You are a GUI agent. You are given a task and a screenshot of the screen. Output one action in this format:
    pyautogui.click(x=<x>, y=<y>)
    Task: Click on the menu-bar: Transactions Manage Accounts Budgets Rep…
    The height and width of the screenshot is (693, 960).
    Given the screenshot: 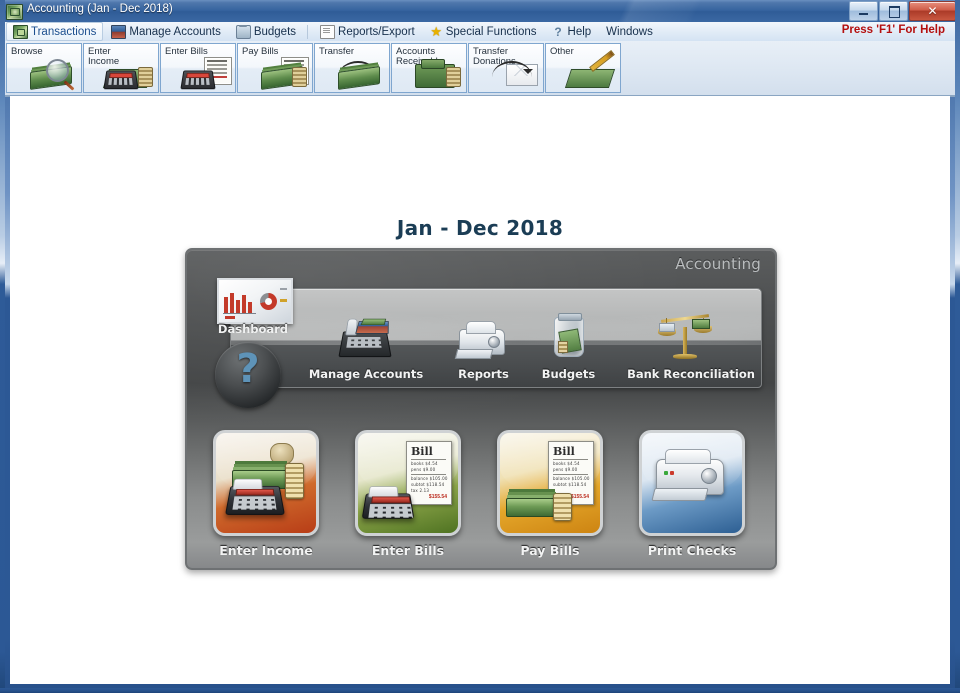 What is the action you would take?
    pyautogui.click(x=480, y=32)
    